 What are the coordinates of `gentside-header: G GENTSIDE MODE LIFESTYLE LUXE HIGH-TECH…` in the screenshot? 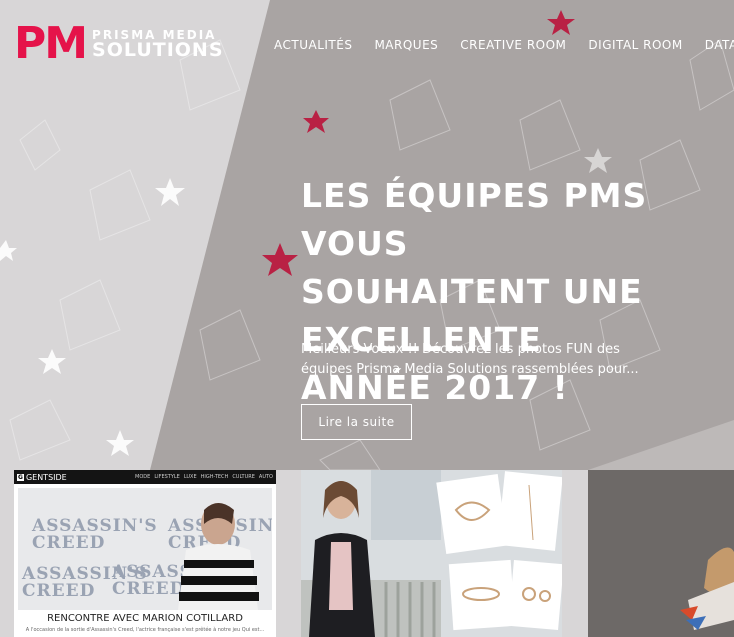 It's located at (145, 477).